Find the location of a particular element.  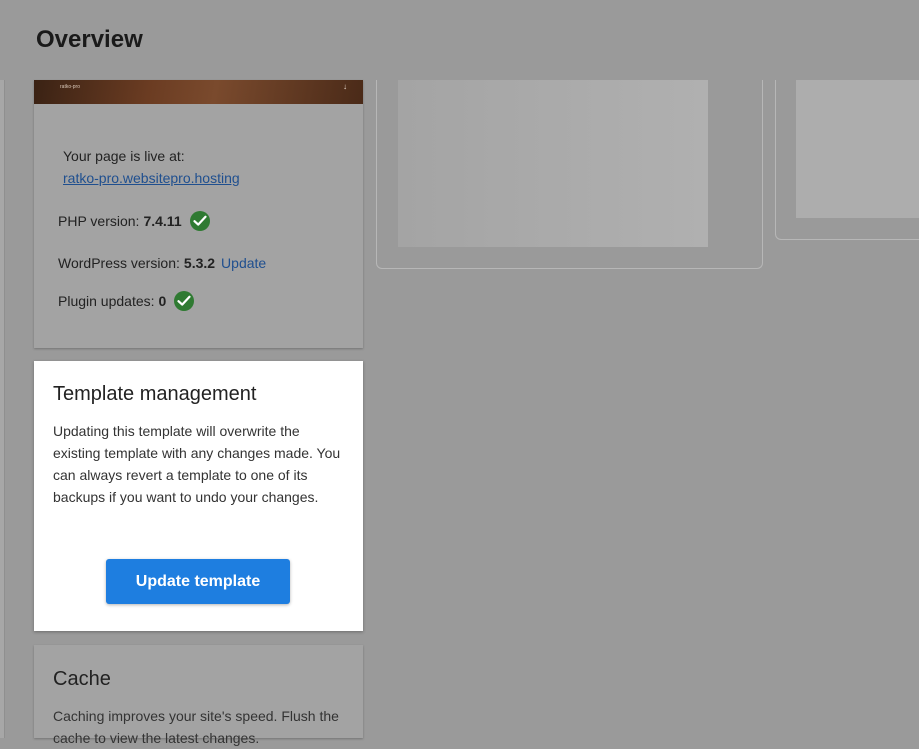

wordpress-version-label: WordPress version: is located at coordinates (119, 263).